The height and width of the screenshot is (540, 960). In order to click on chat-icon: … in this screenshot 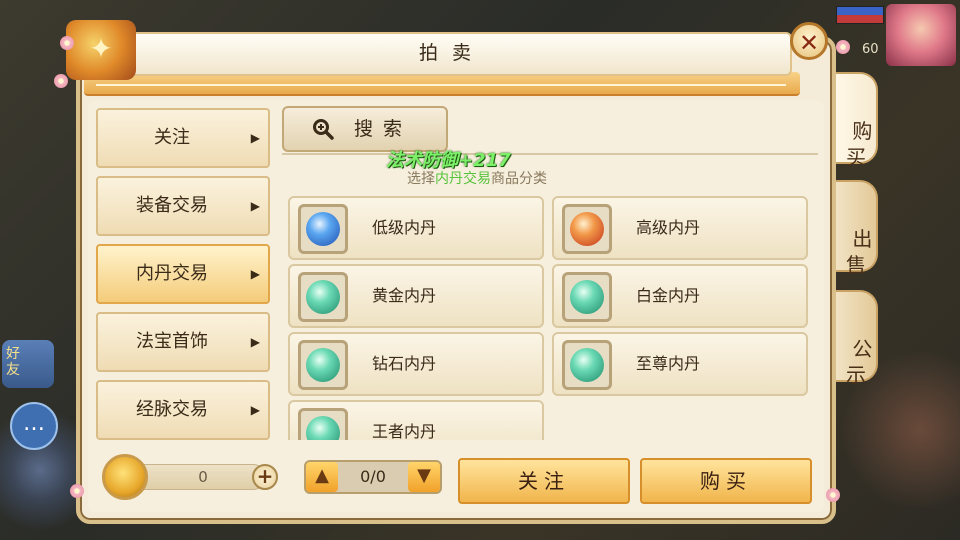, I will do `click(34, 426)`.